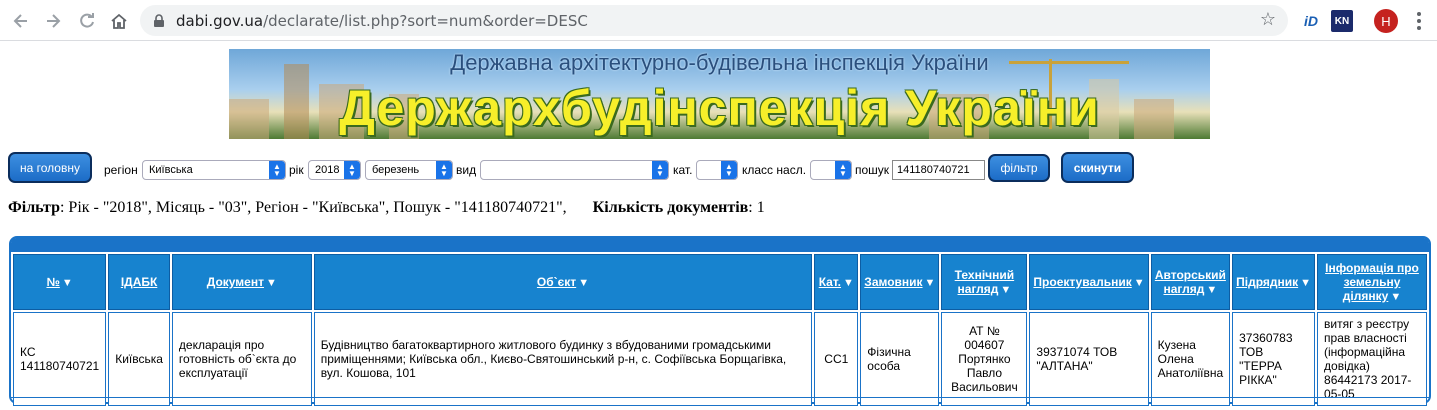 This screenshot has height=410, width=1437. What do you see at coordinates (60, 366) in the screenshot?
I see `num-value: 141180740721` at bounding box center [60, 366].